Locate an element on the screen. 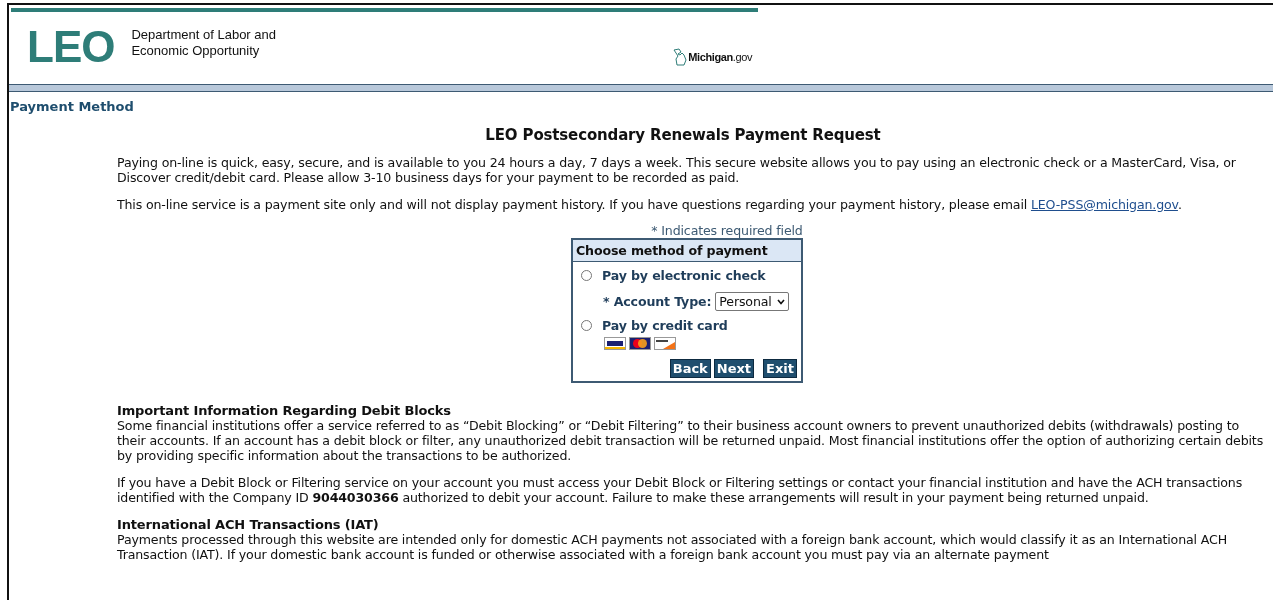 The image size is (1273, 600). department-name: Department of Labor and Economic Opportunity is located at coordinates (204, 43).